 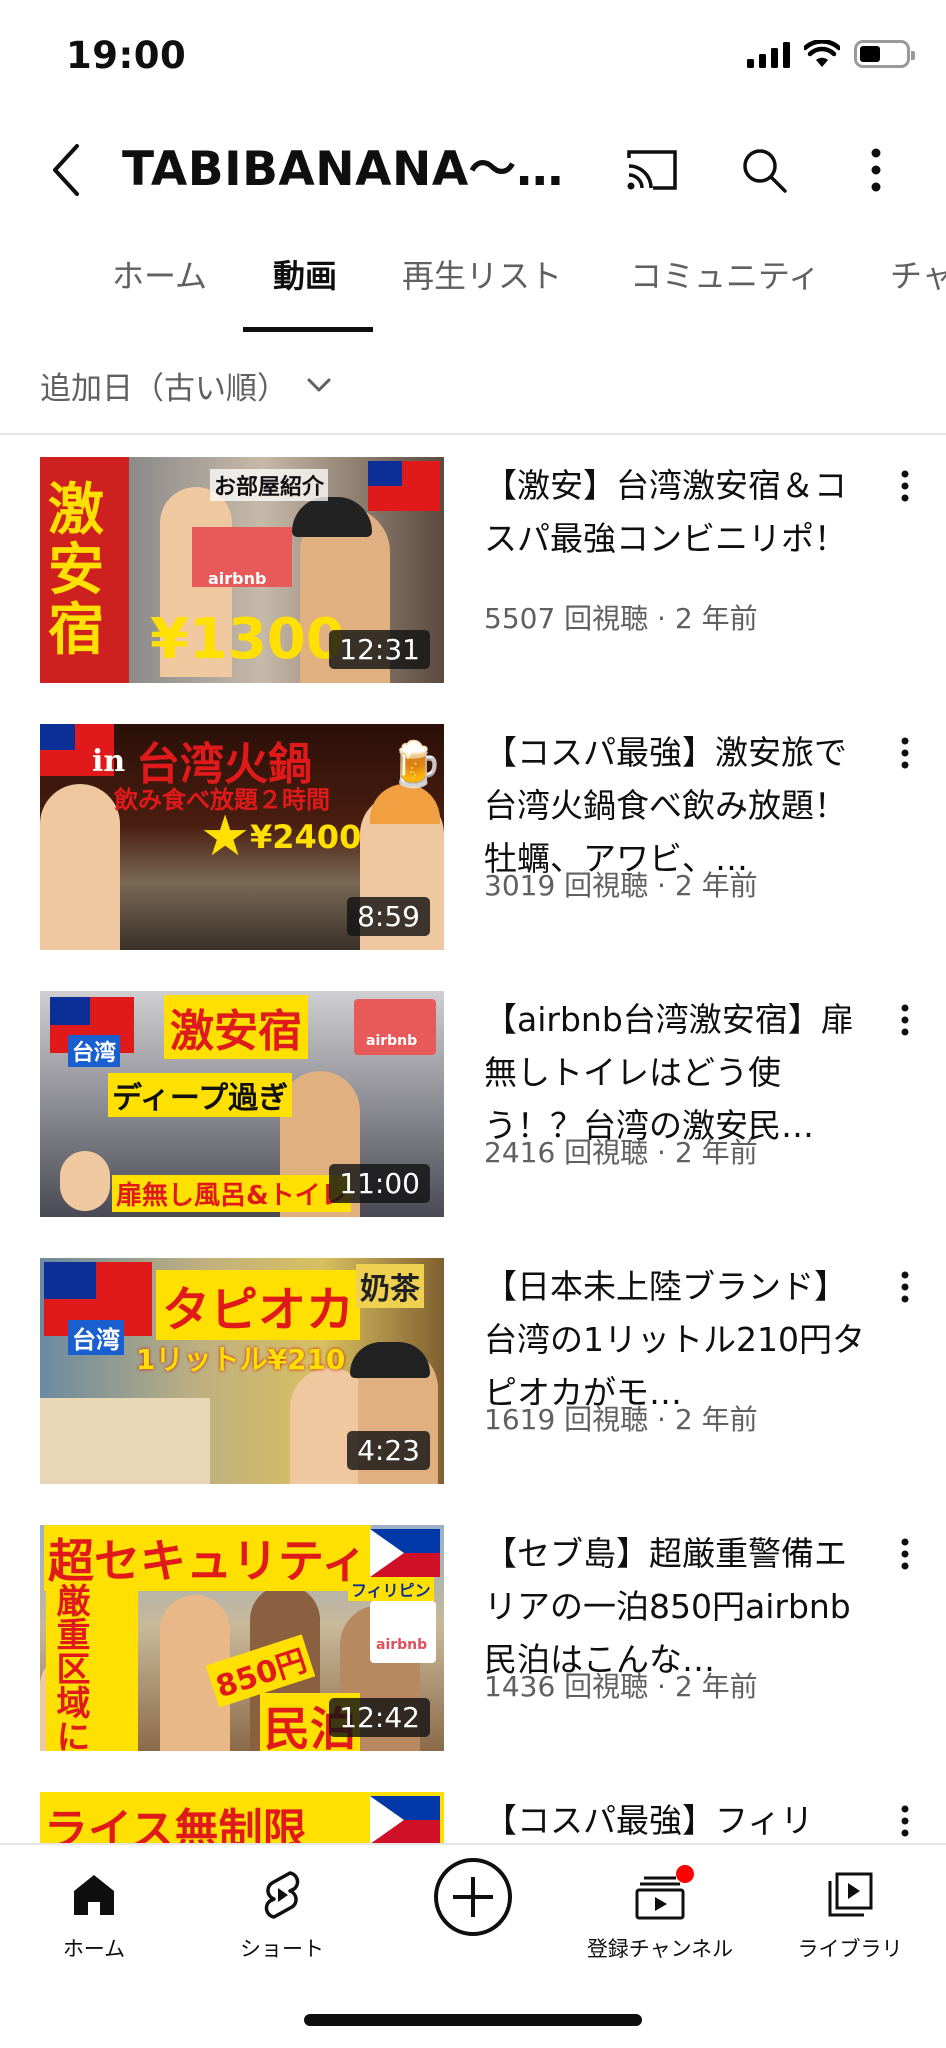 I want to click on back-button, so click(x=66, y=170).